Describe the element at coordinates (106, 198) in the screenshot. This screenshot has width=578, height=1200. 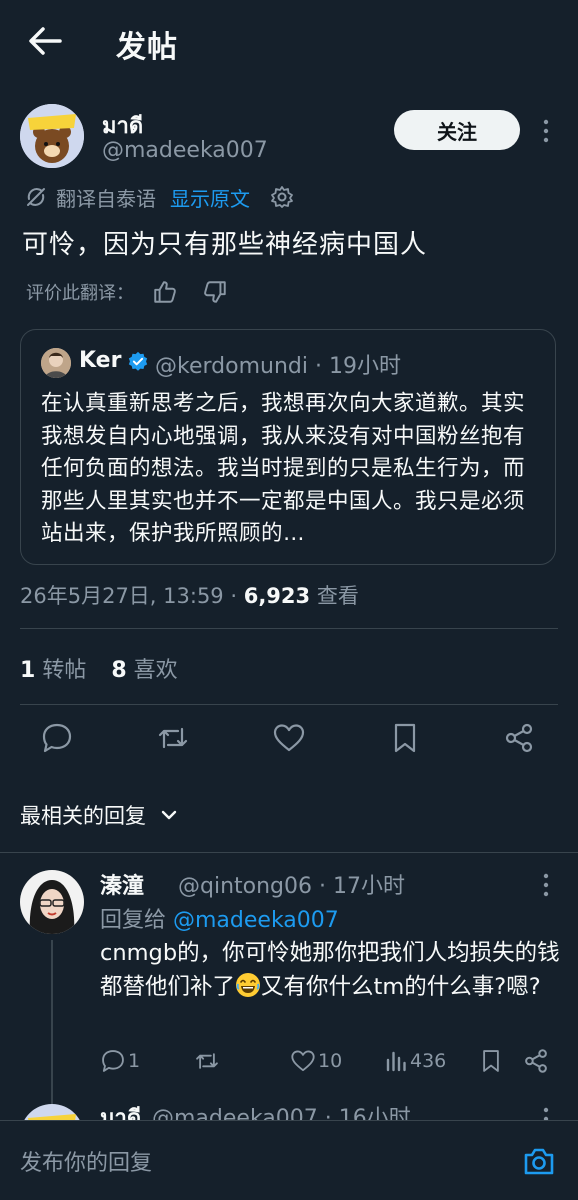
I see `translation-label: 翻译自泰语` at that location.